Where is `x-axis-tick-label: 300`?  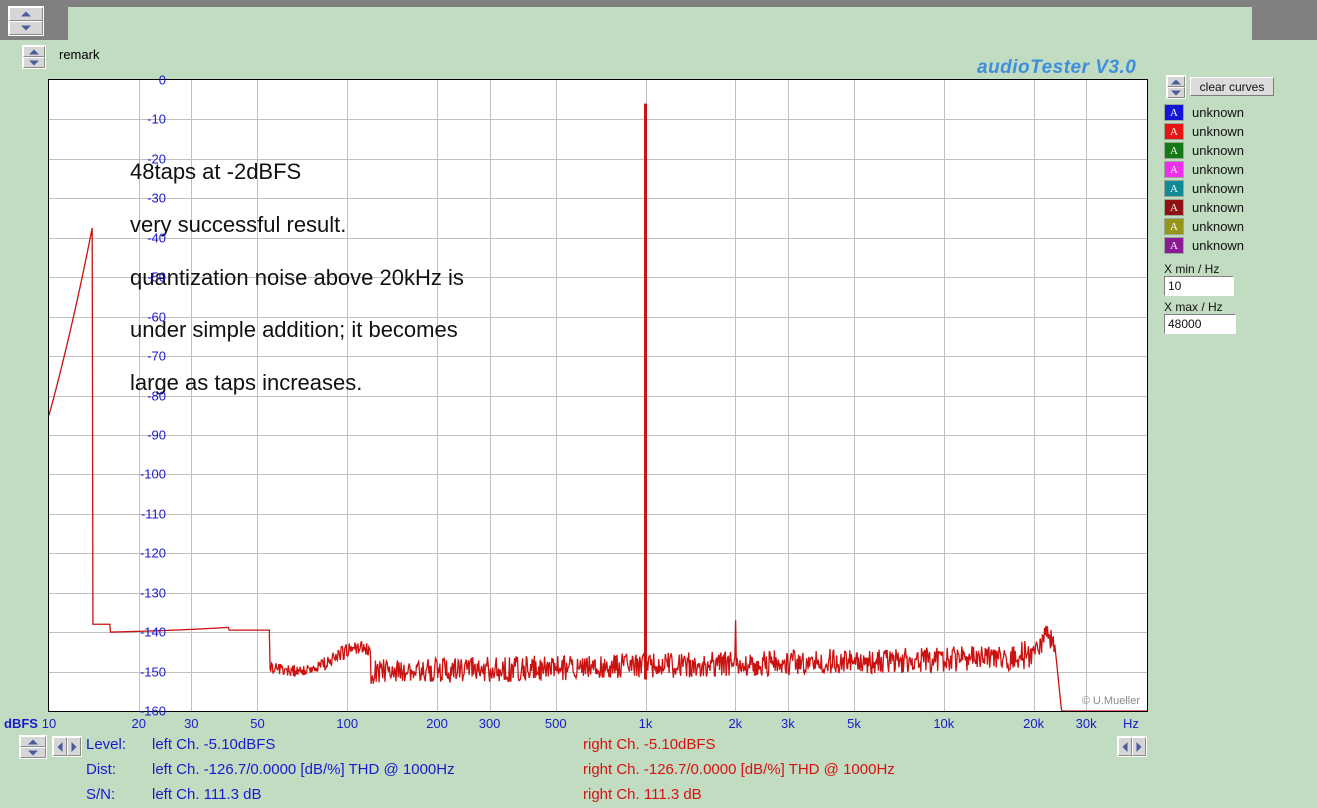
x-axis-tick-label: 300 is located at coordinates (489, 723).